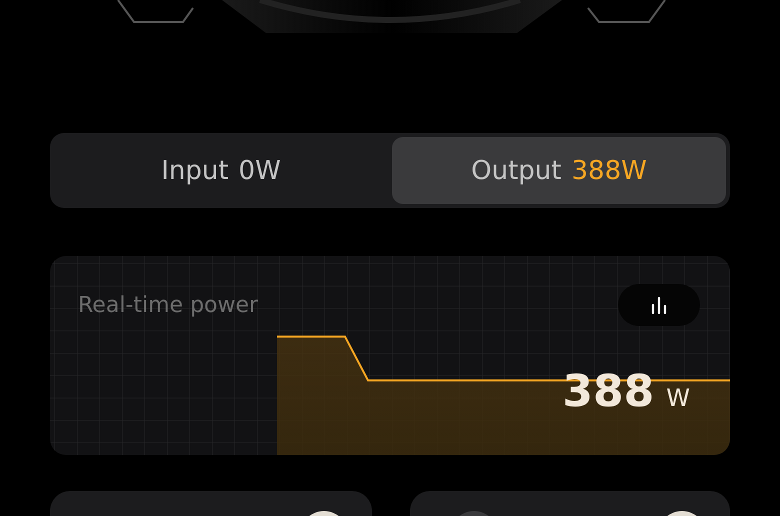 The width and height of the screenshot is (780, 516). What do you see at coordinates (678, 398) in the screenshot?
I see `power-unit: W` at bounding box center [678, 398].